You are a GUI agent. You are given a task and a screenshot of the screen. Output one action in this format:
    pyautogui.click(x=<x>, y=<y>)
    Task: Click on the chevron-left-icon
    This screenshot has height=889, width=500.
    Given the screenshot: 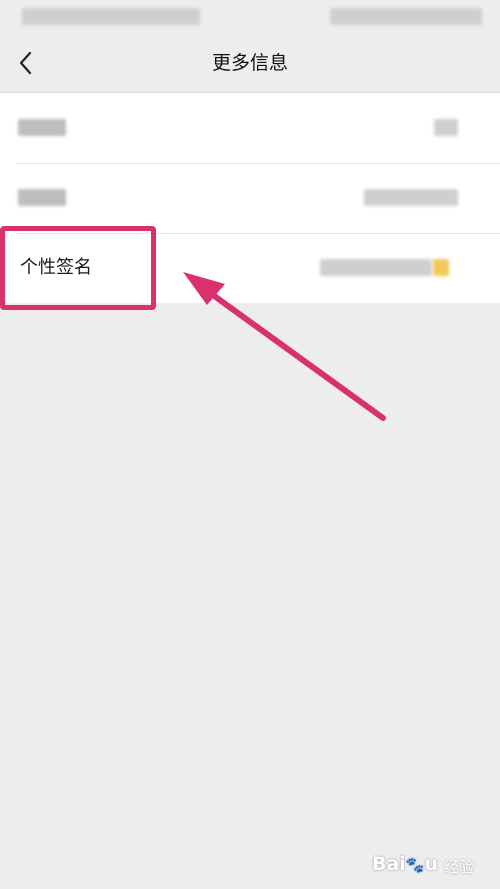 What is the action you would take?
    pyautogui.click(x=25, y=63)
    